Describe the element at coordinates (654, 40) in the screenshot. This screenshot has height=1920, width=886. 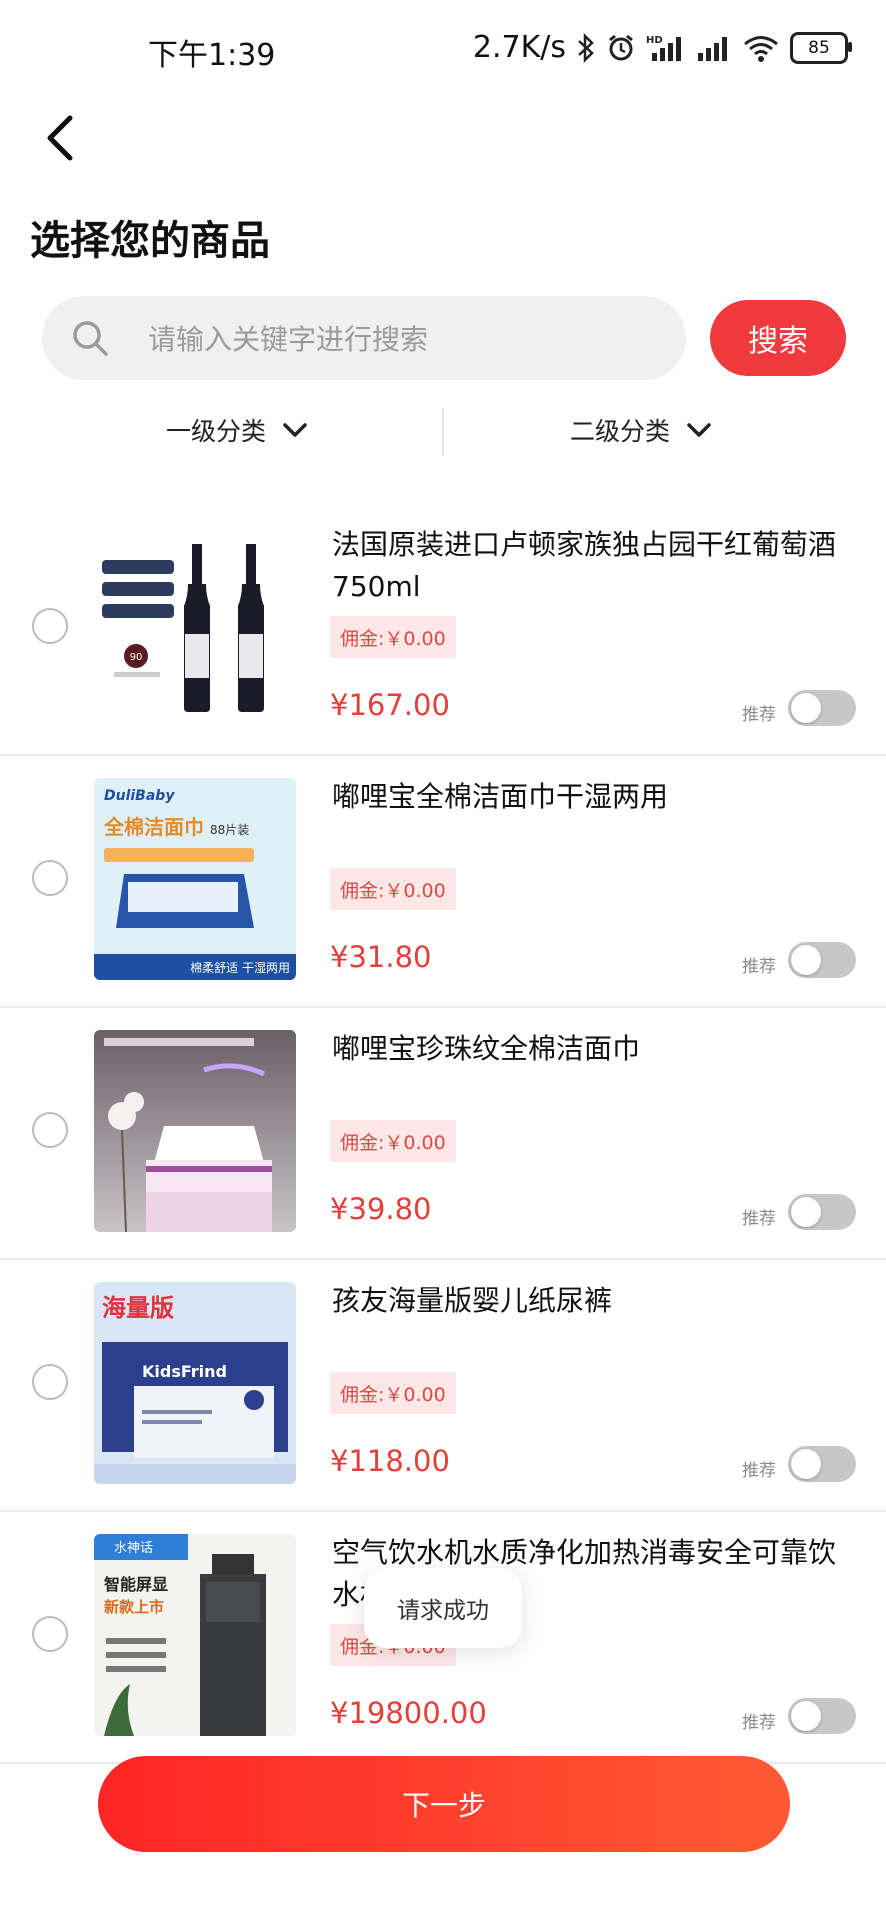
I see `svg-text: HD` at that location.